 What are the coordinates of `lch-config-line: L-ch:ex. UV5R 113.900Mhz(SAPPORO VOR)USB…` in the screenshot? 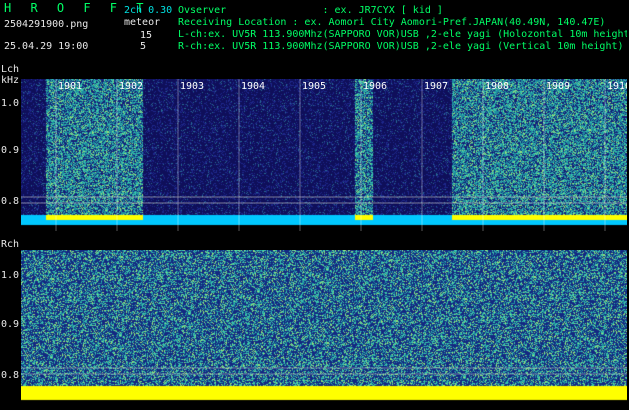 It's located at (402, 34).